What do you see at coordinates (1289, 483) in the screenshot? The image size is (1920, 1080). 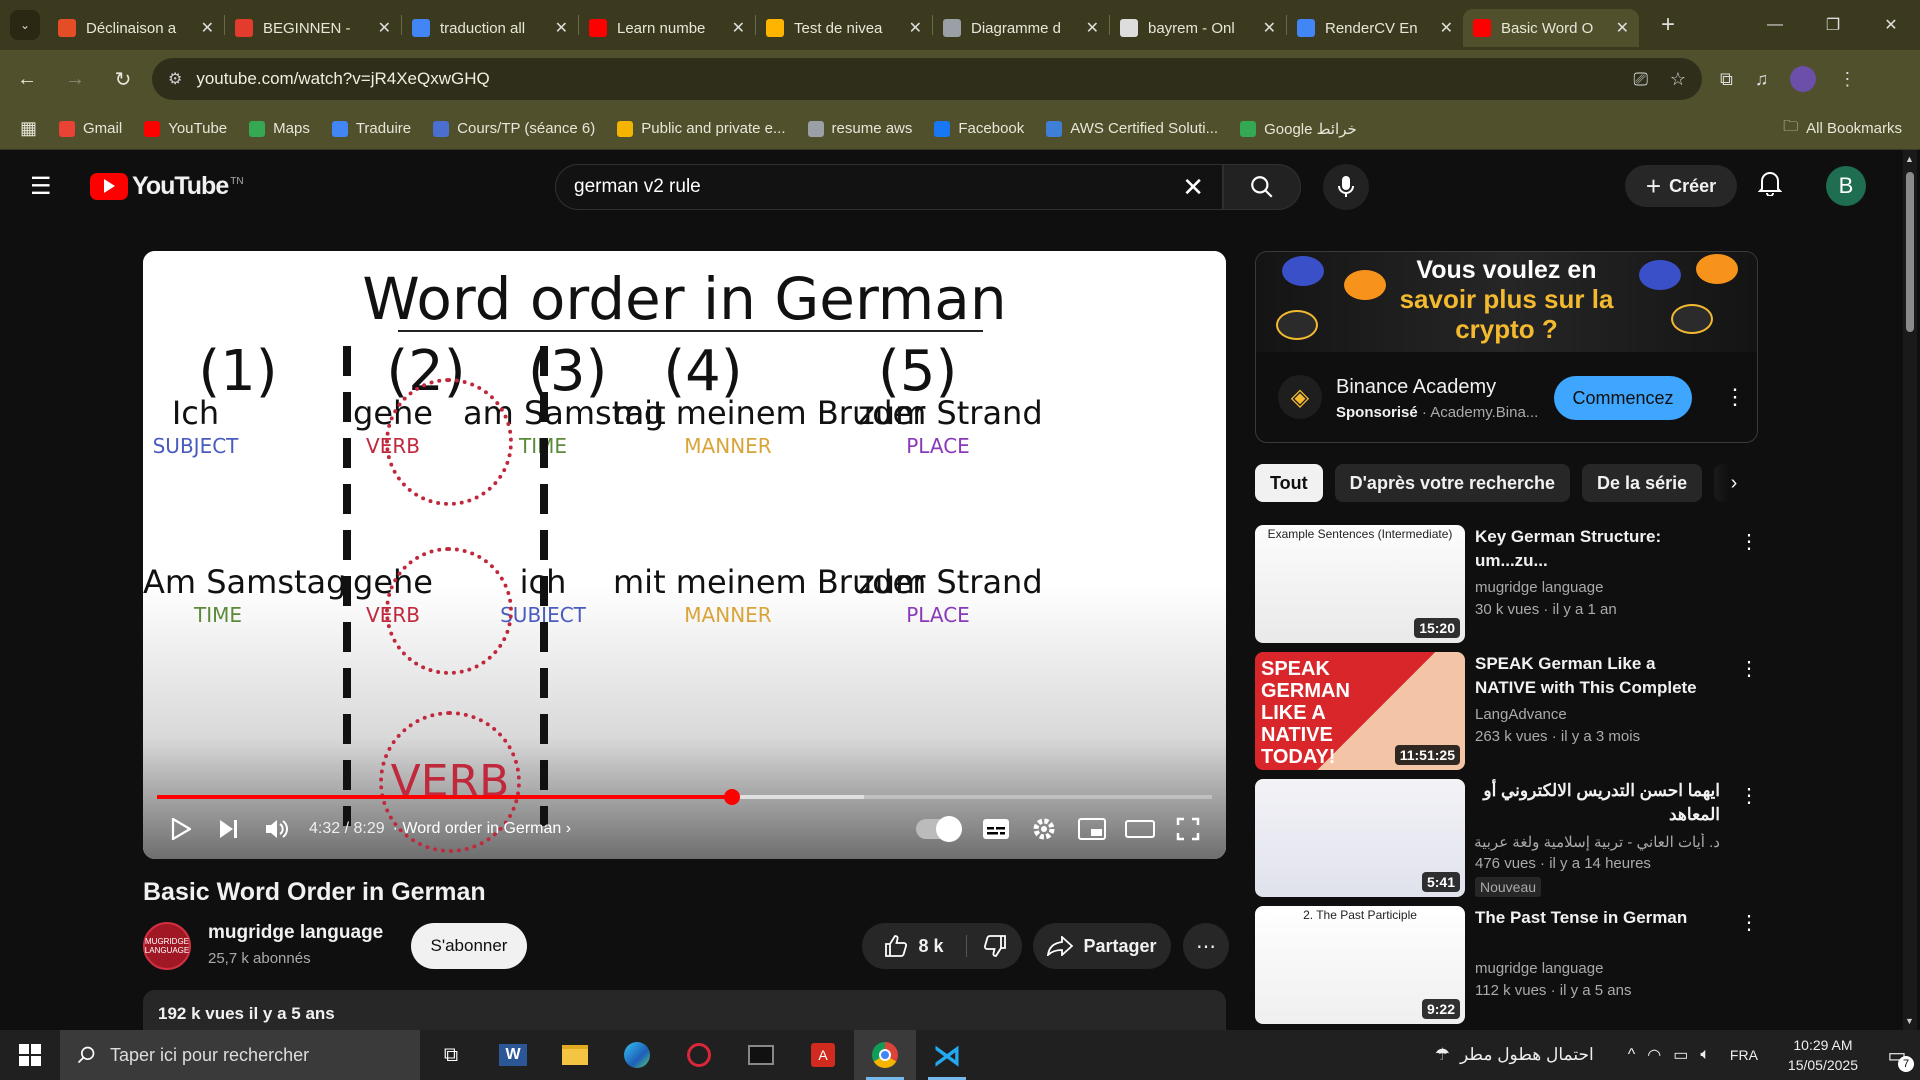 I see `filter-chip: Tout` at bounding box center [1289, 483].